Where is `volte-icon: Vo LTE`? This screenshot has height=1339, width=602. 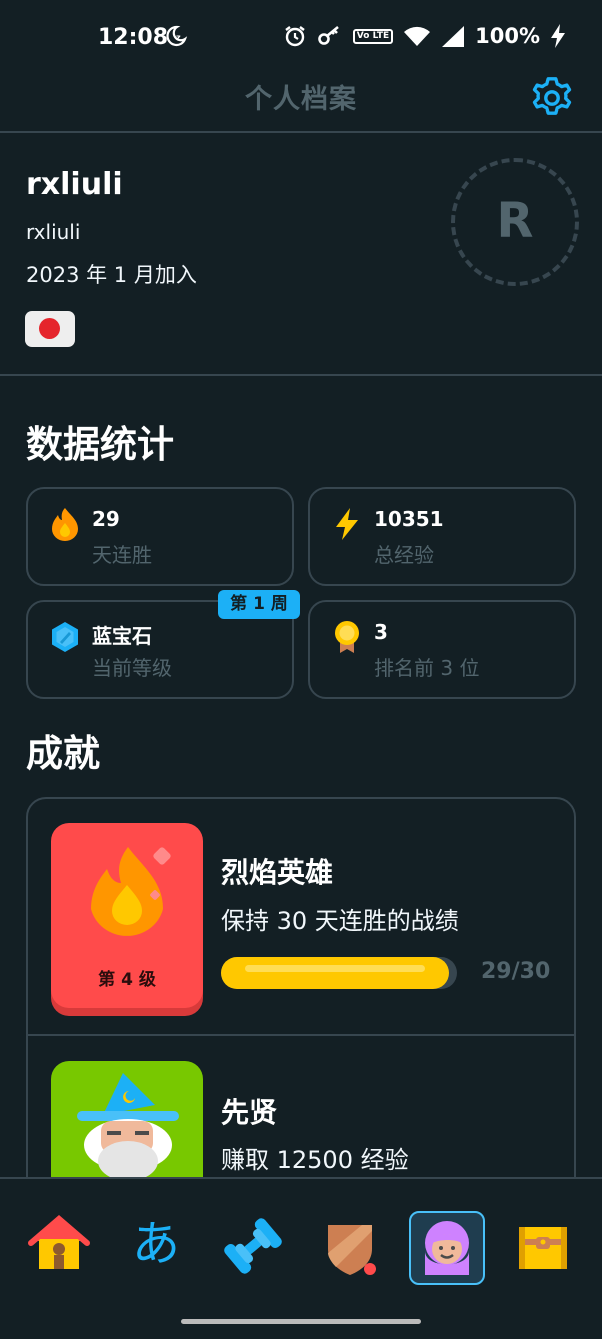
volte-icon: Vo LTE is located at coordinates (373, 36).